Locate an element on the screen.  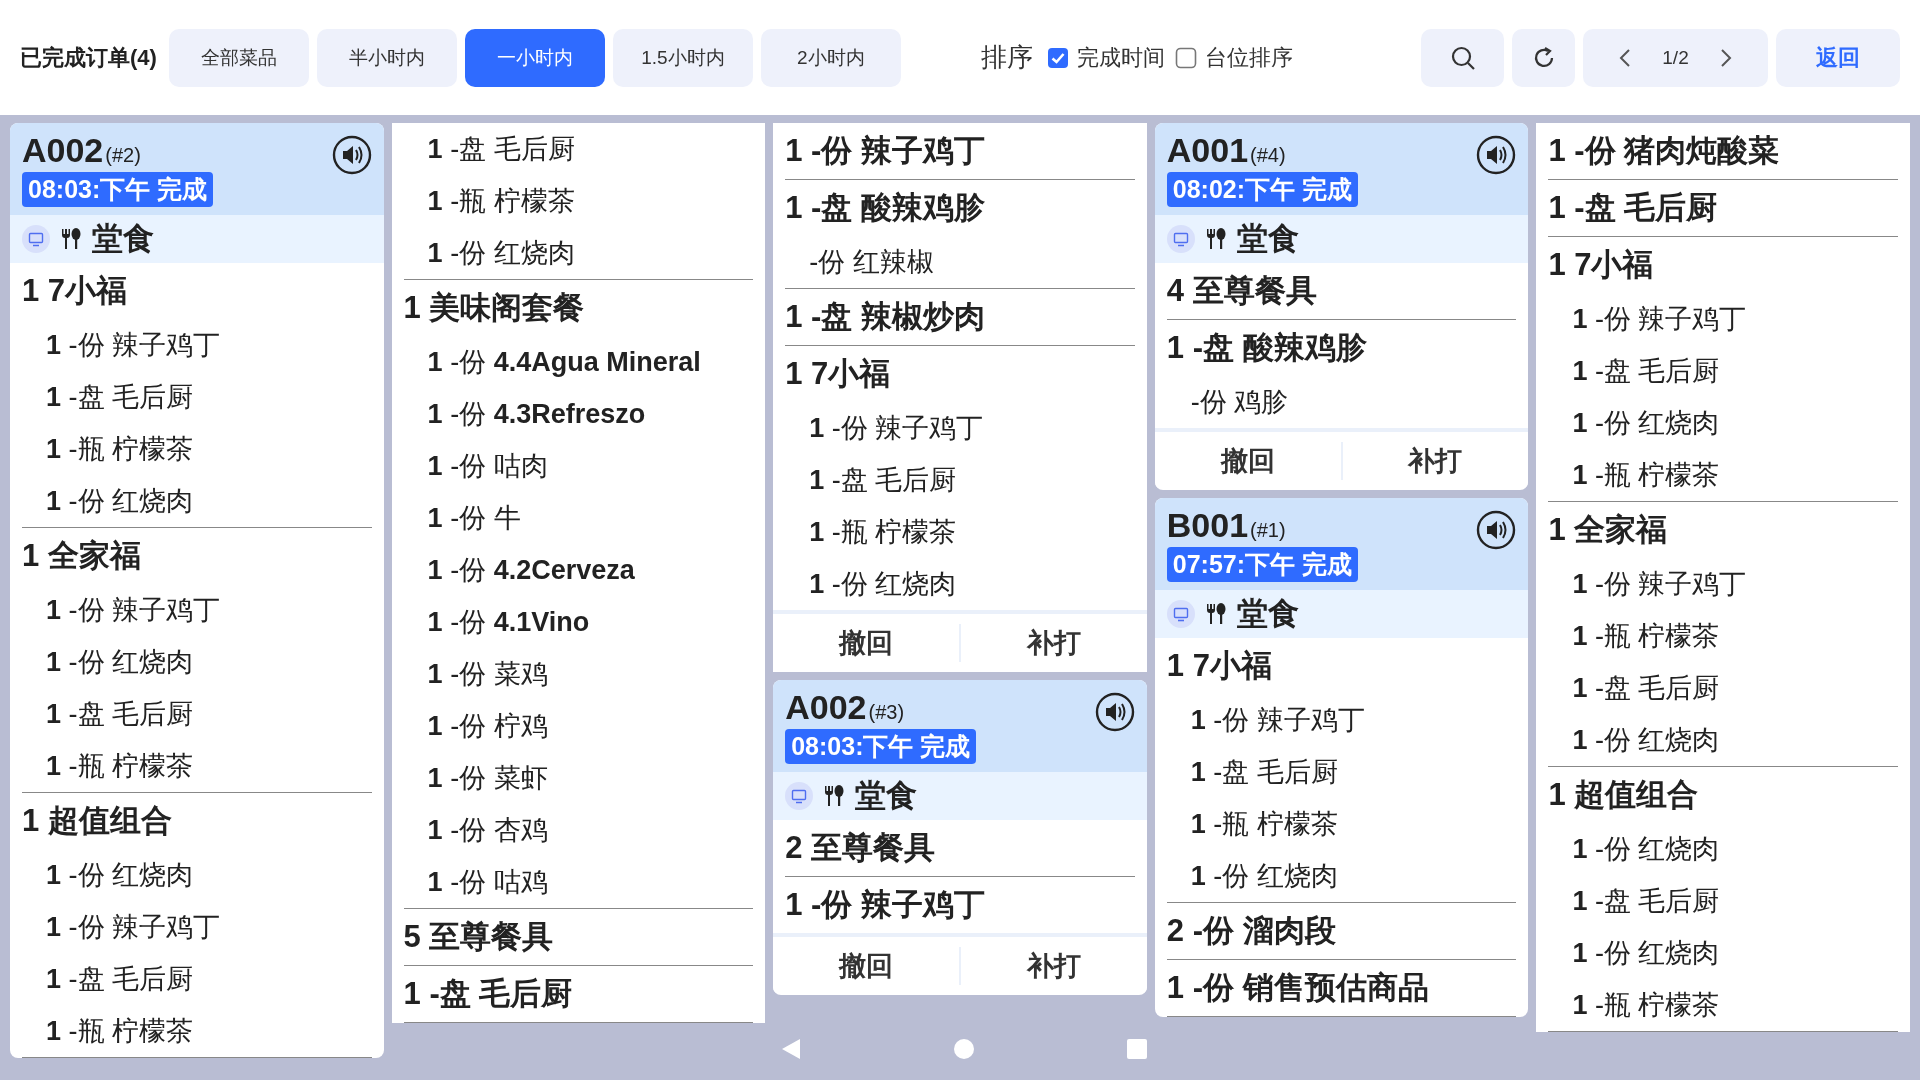
search-icon is located at coordinates (1462, 57).